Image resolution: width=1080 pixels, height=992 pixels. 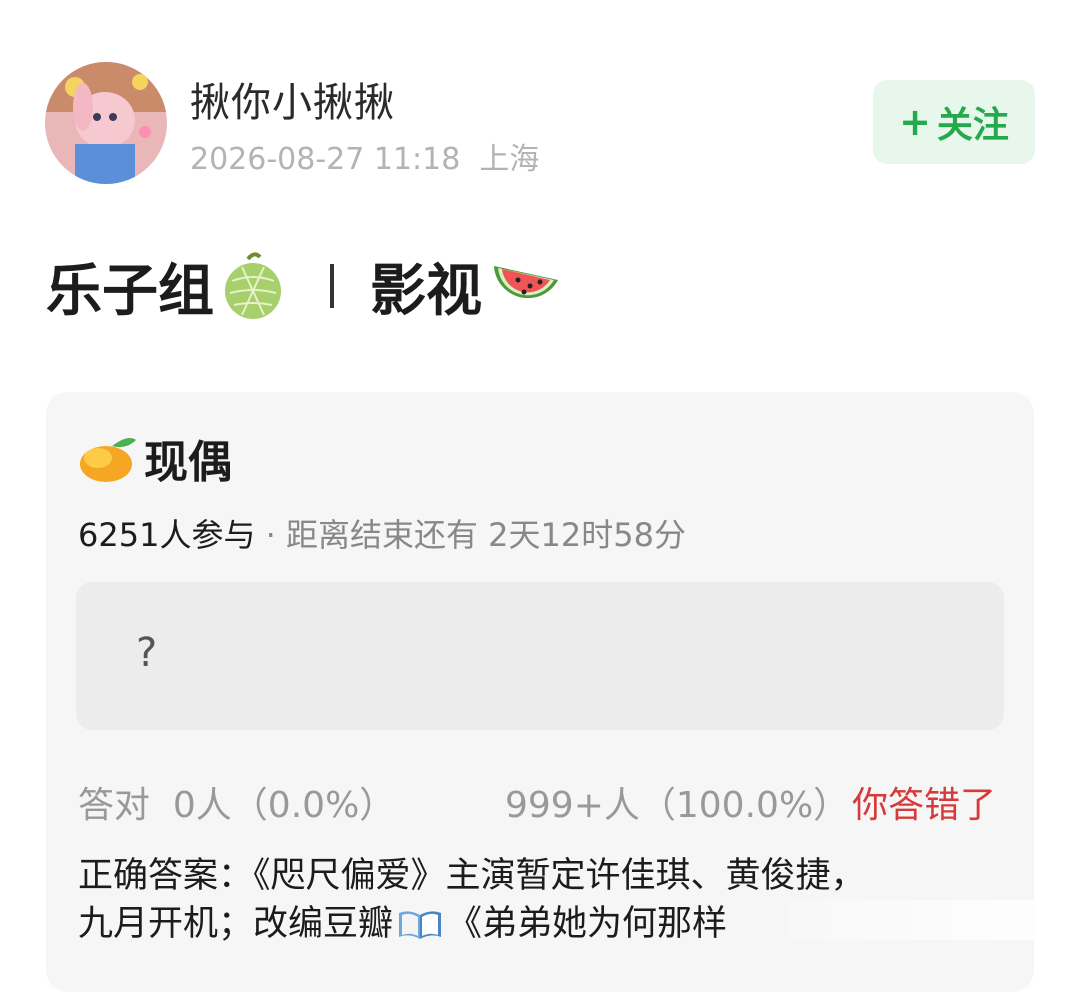 What do you see at coordinates (677, 805) in the screenshot?
I see `wrong-stat: 999+人（100.0%）` at bounding box center [677, 805].